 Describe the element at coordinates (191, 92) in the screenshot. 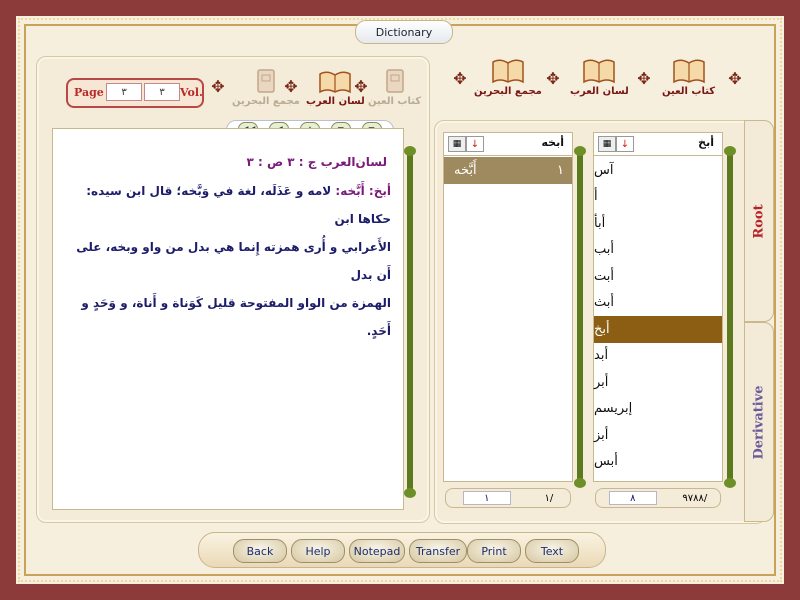

I see `vol-label: Vol.` at that location.